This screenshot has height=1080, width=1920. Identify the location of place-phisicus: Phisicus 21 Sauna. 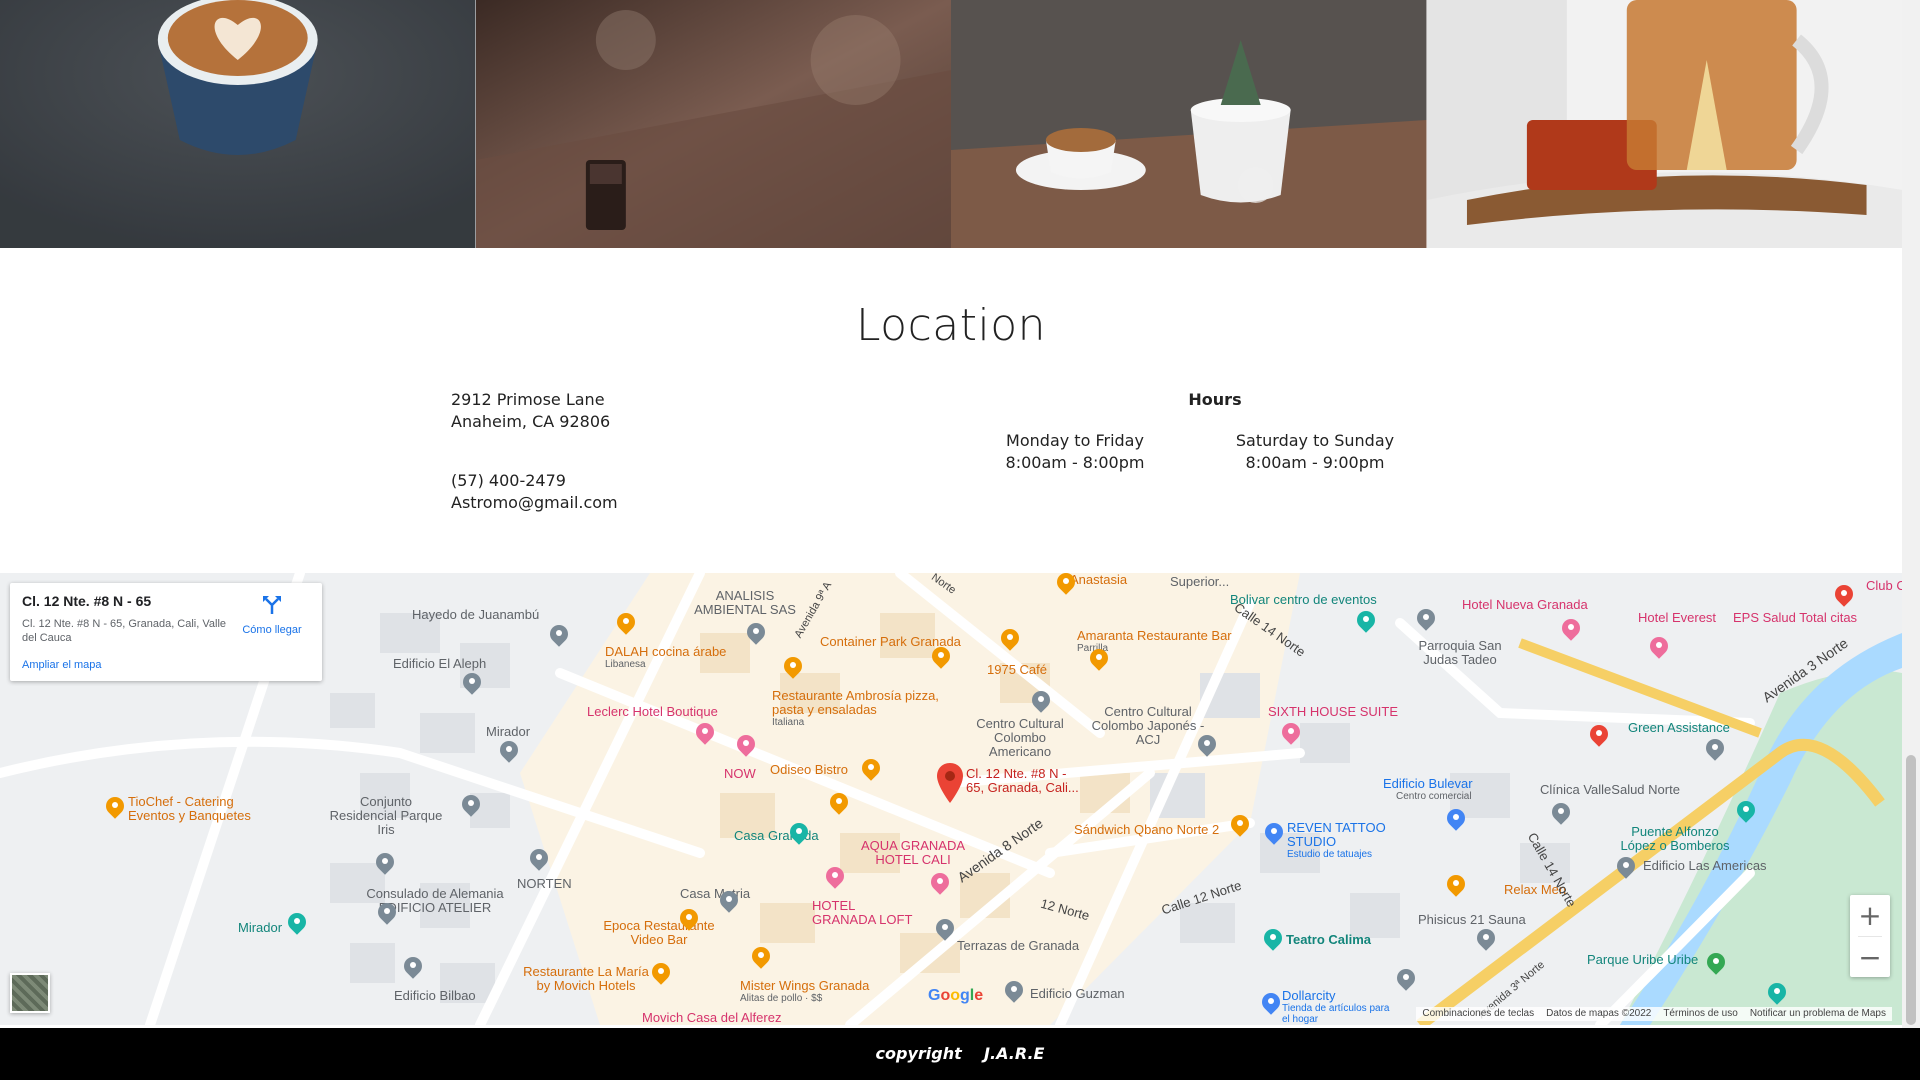
(1472, 920).